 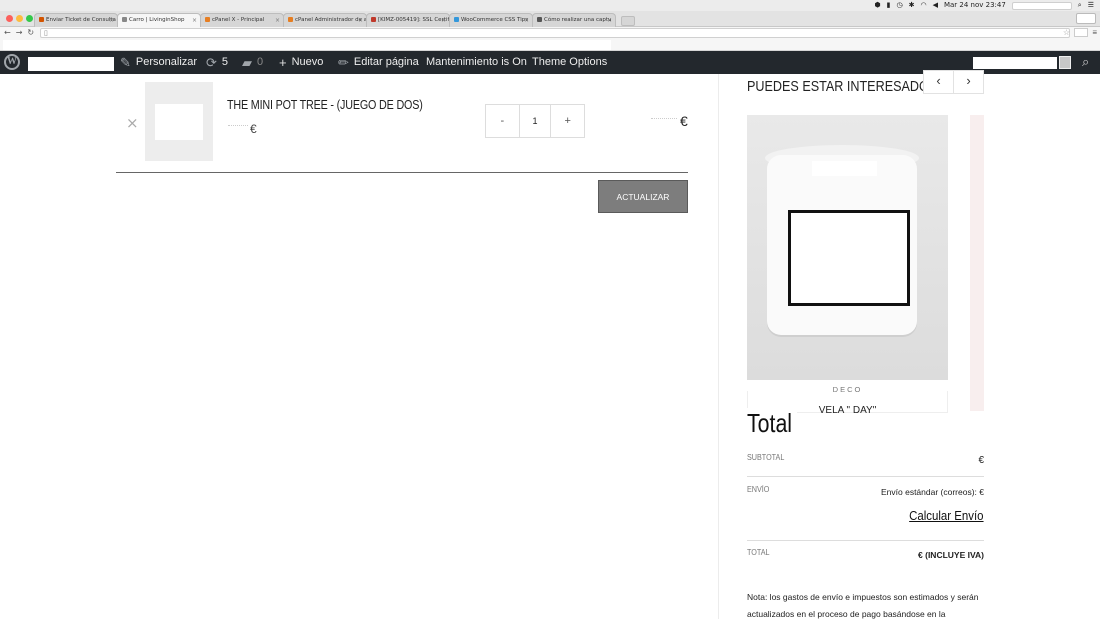 What do you see at coordinates (247, 62) in the screenshot?
I see `comment-icon: ▰` at bounding box center [247, 62].